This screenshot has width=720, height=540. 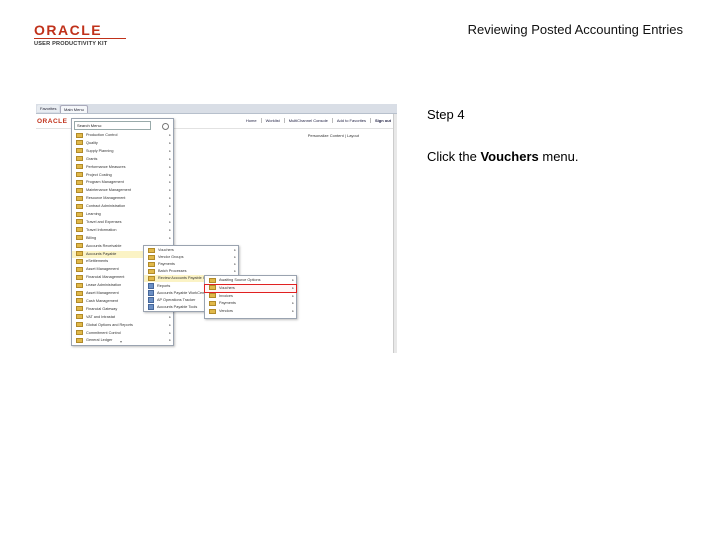 I want to click on main-menu-item: Travel and Expenses ▸, so click(x=122, y=222).